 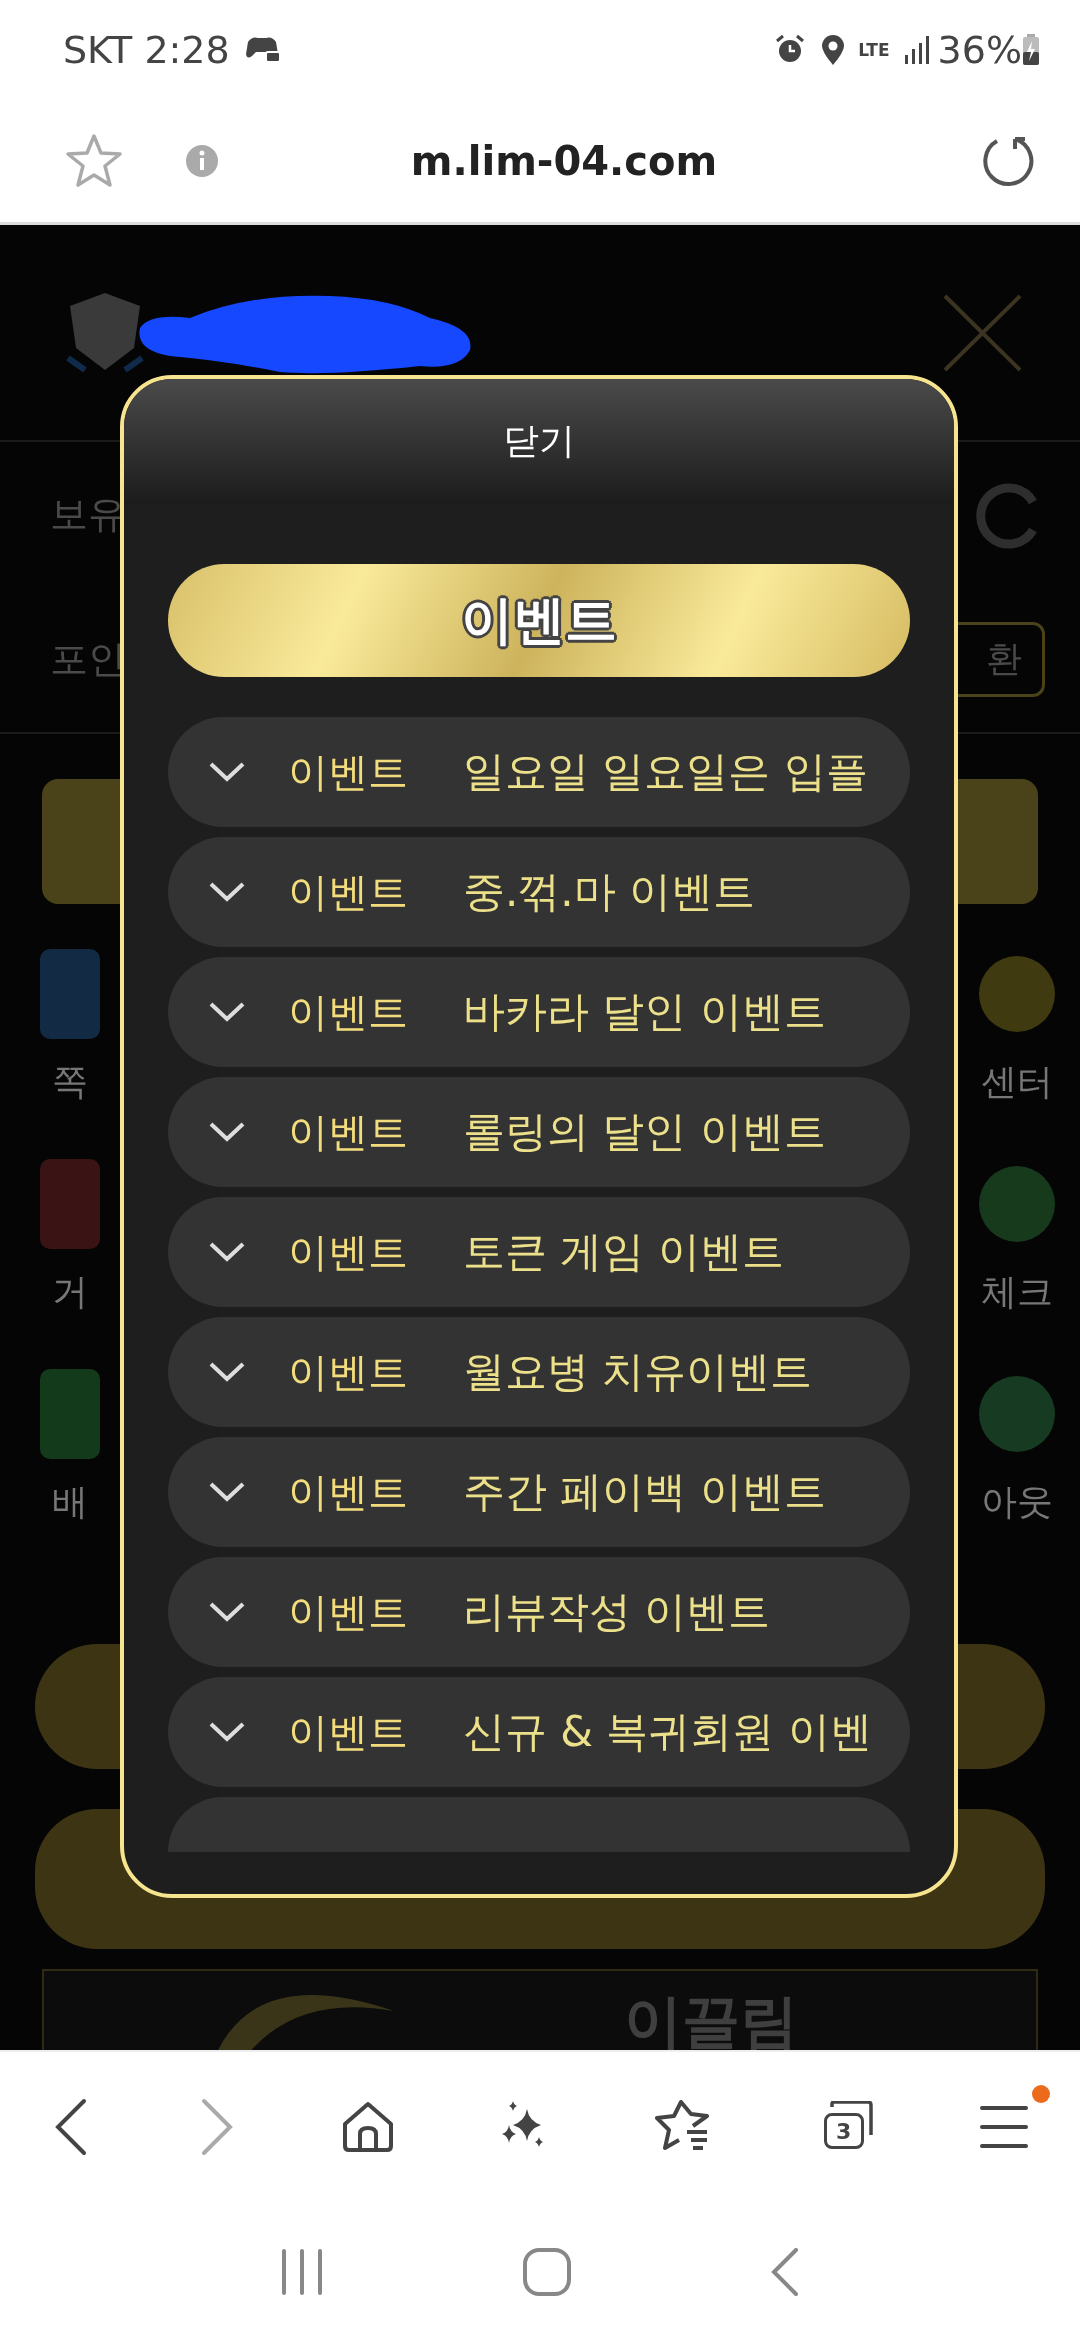 What do you see at coordinates (833, 50) in the screenshot?
I see `location-icon` at bounding box center [833, 50].